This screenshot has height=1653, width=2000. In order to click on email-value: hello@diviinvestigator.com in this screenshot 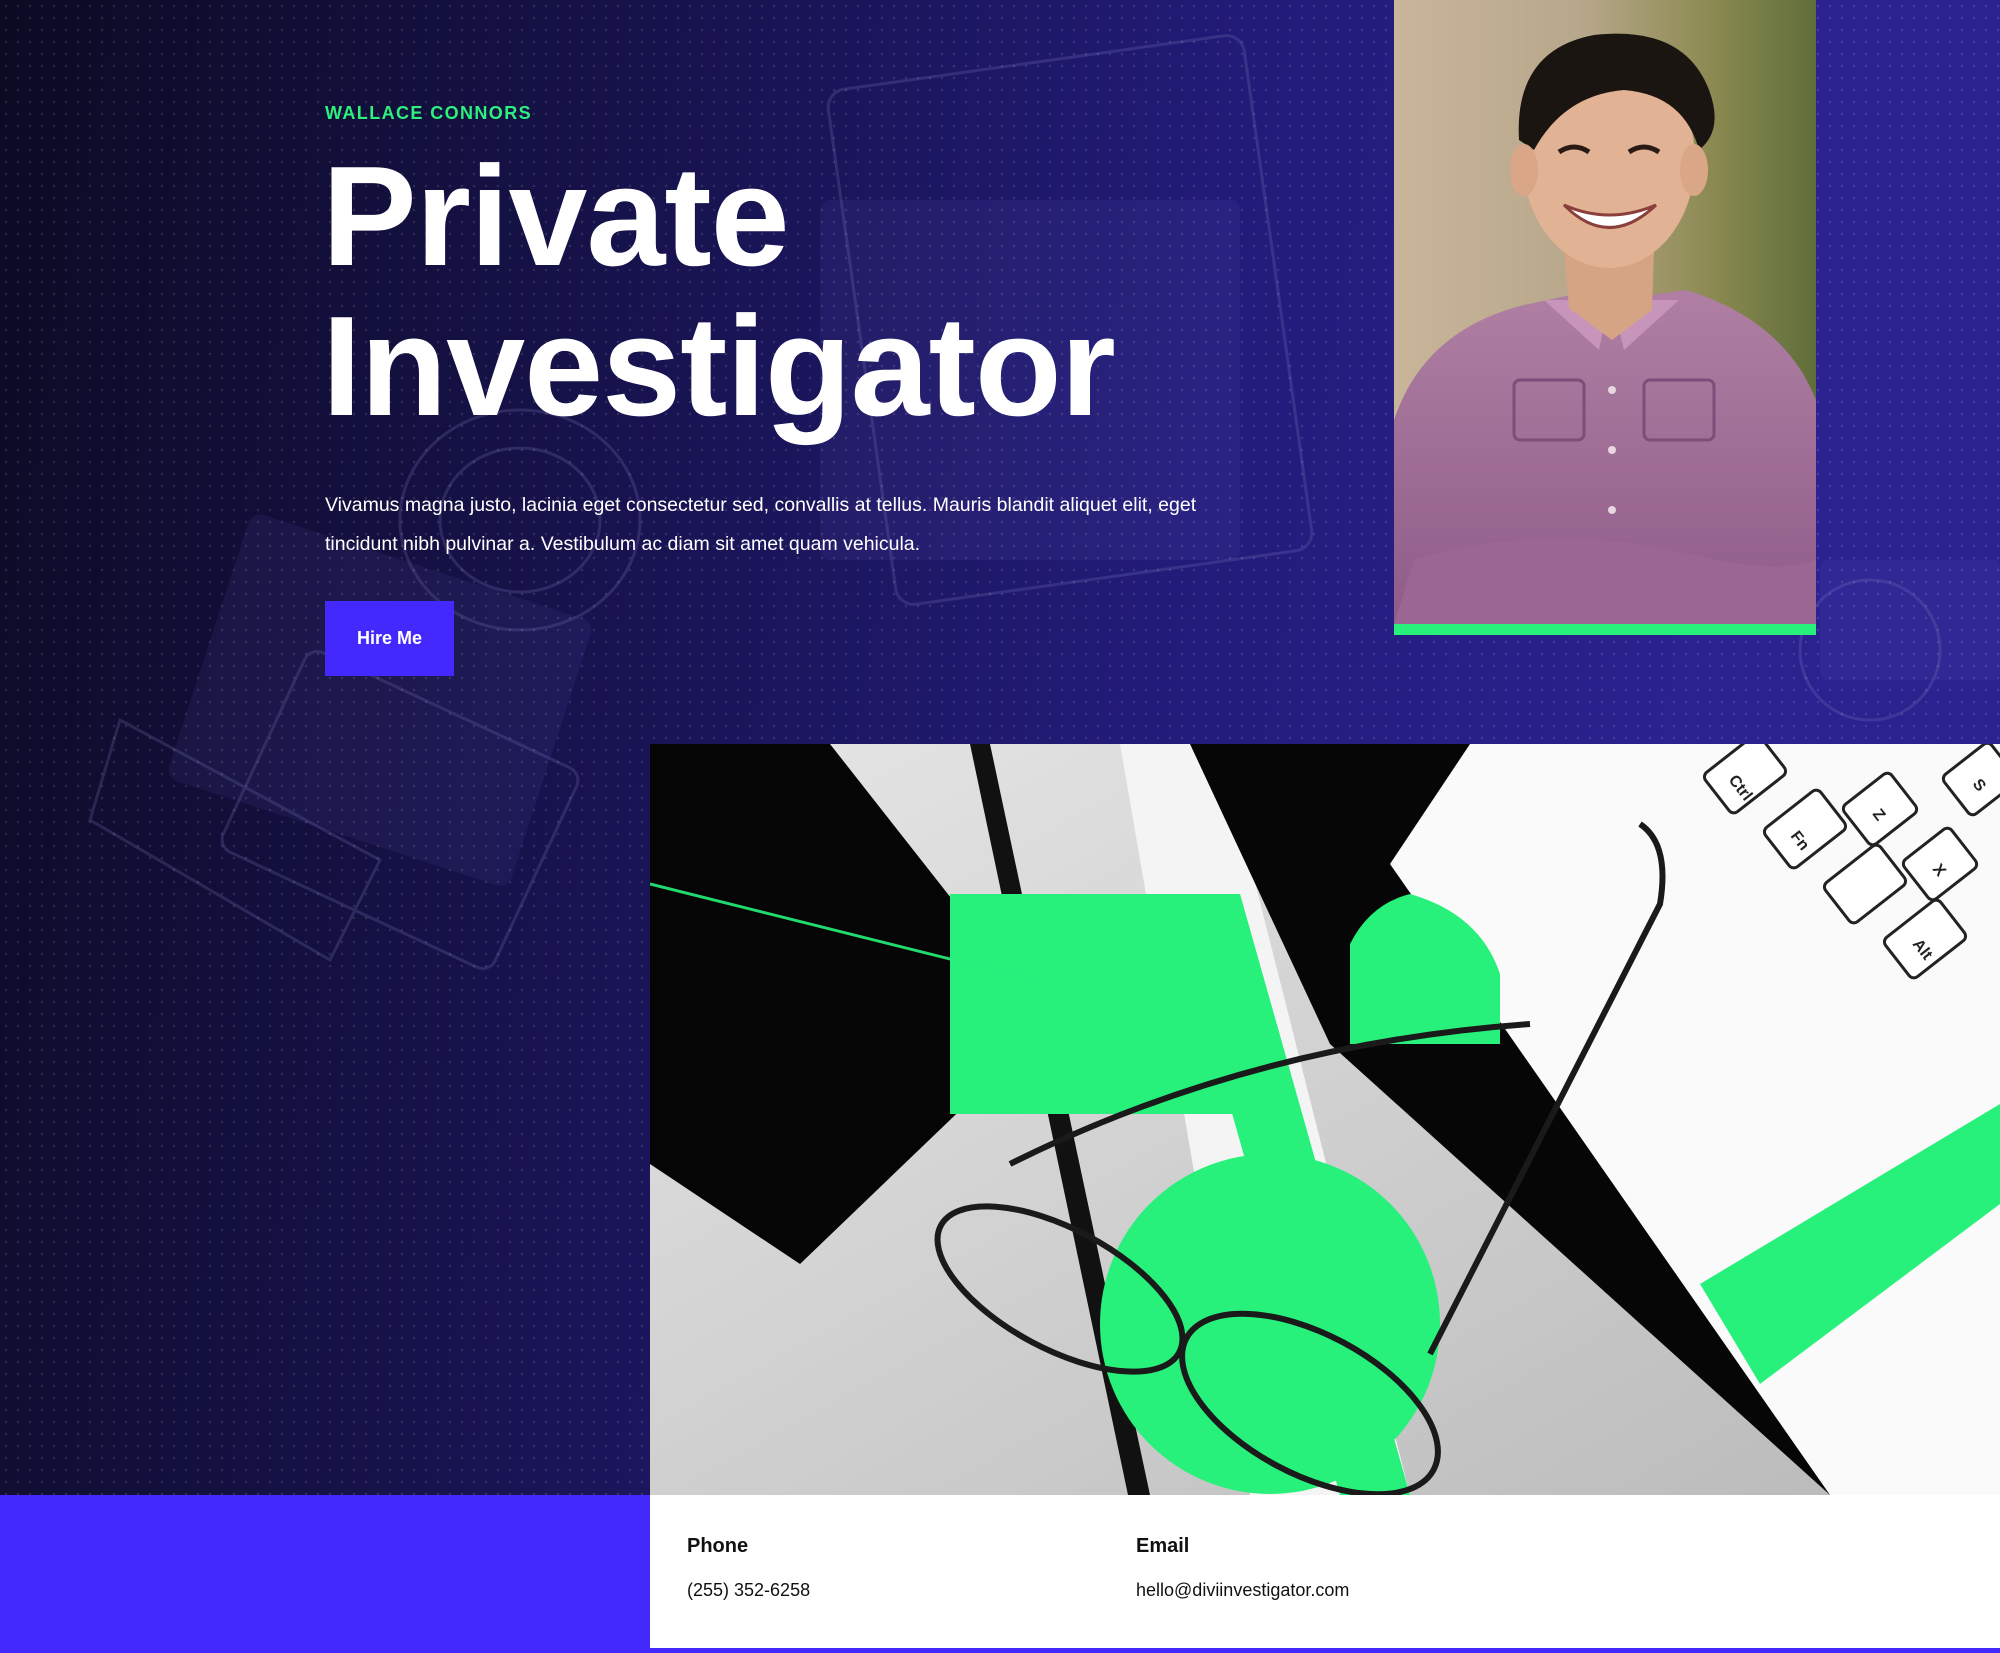, I will do `click(1242, 1590)`.